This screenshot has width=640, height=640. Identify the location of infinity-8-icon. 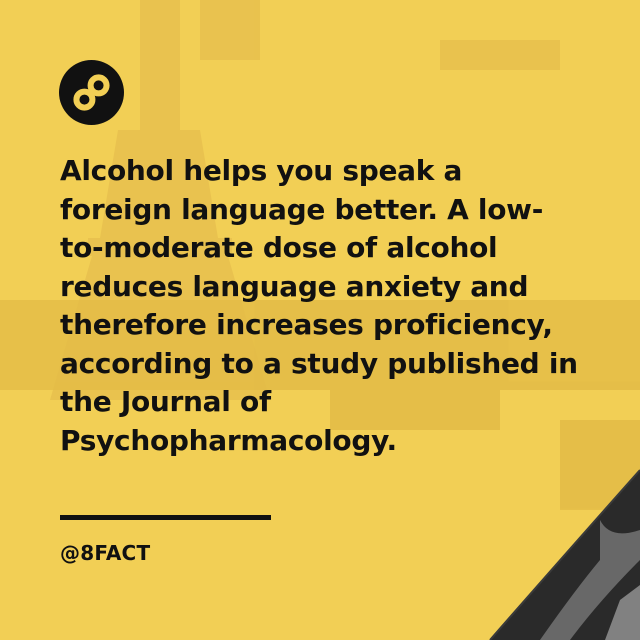
(91, 92).